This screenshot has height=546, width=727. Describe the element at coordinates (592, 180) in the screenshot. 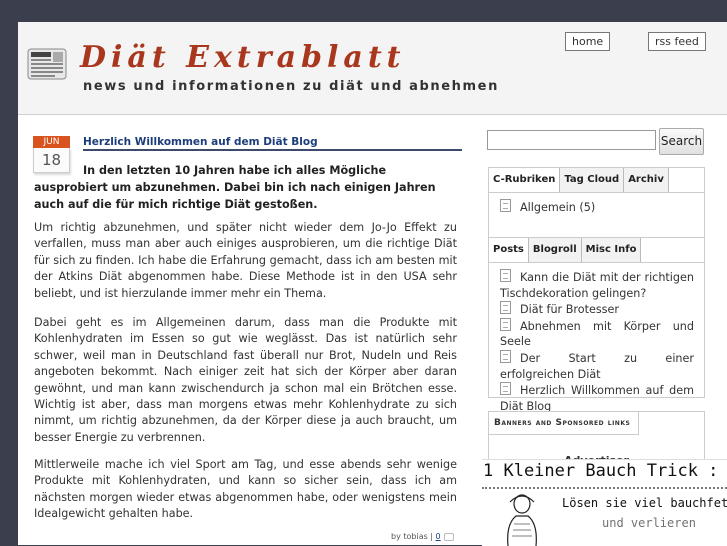

I see `tab-tag-cloud: Tag Cloud` at that location.